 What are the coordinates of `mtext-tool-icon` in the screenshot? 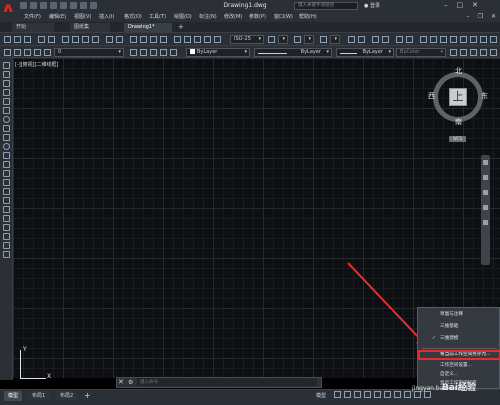 It's located at (6, 227).